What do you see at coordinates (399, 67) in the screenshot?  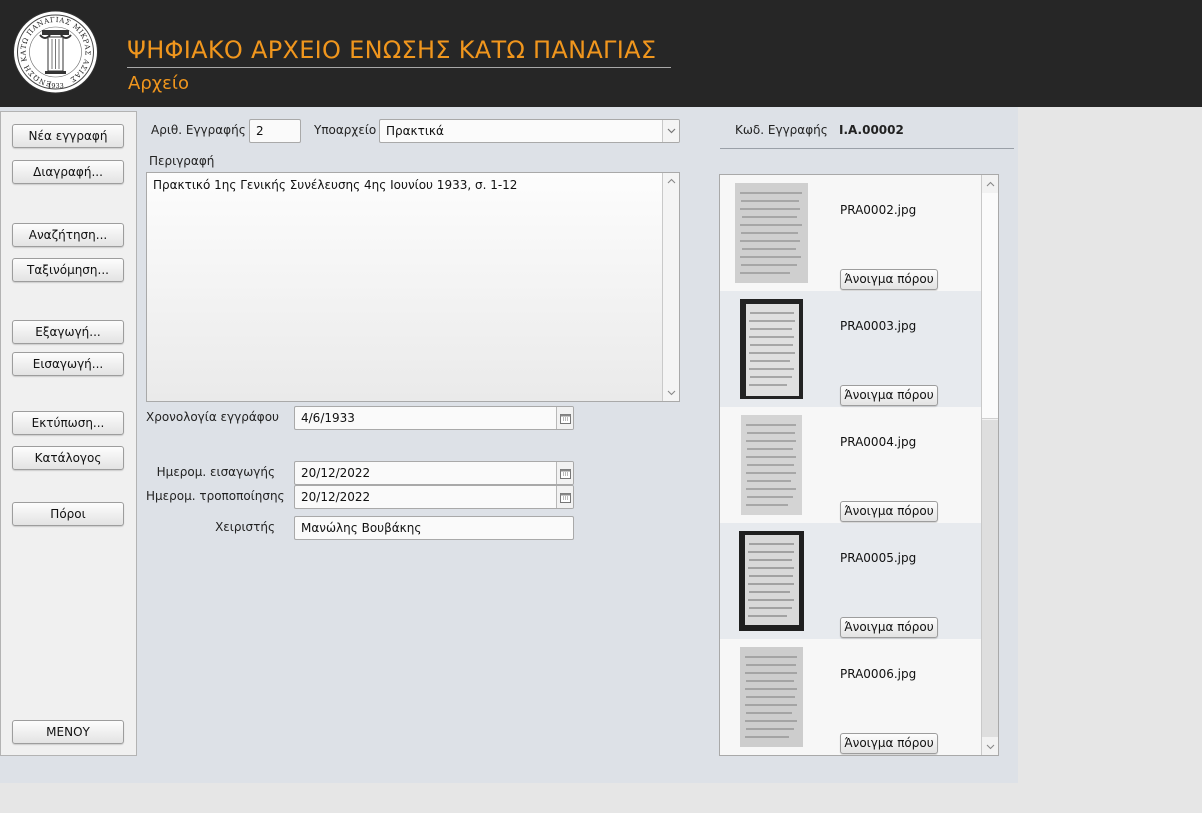 I see `title-divider` at bounding box center [399, 67].